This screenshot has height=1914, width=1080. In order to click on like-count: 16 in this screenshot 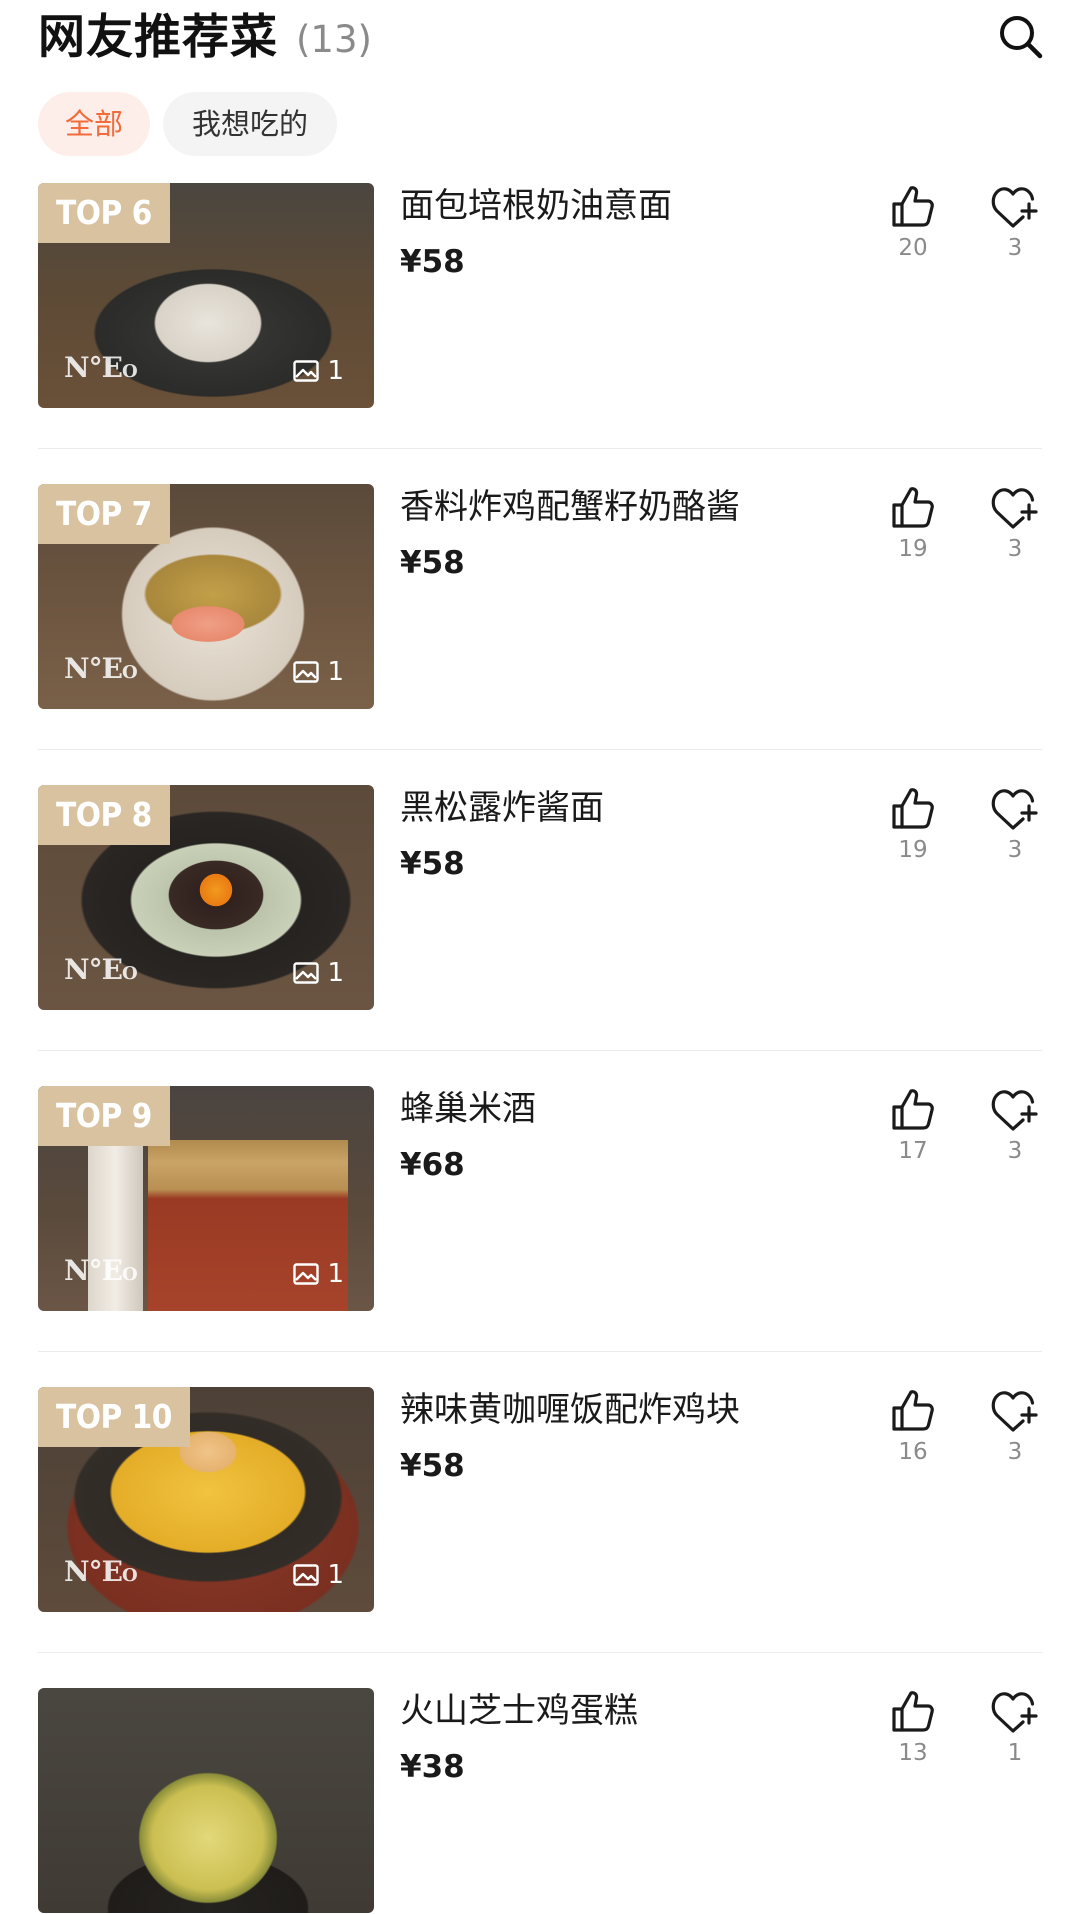, I will do `click(913, 1452)`.